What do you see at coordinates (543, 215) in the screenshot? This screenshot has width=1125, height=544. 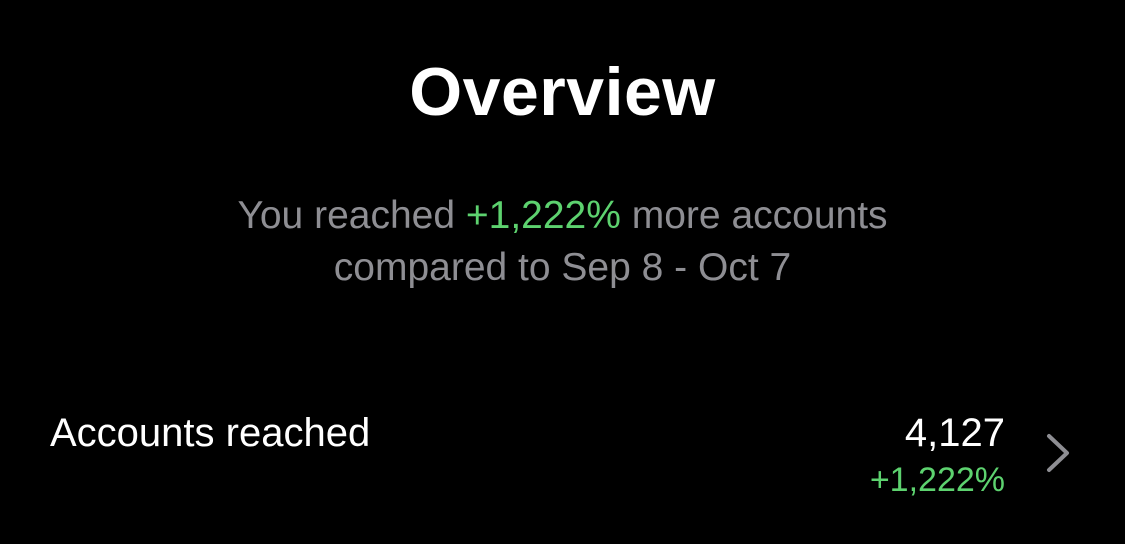 I see `summary-change-percent: +1,222%` at bounding box center [543, 215].